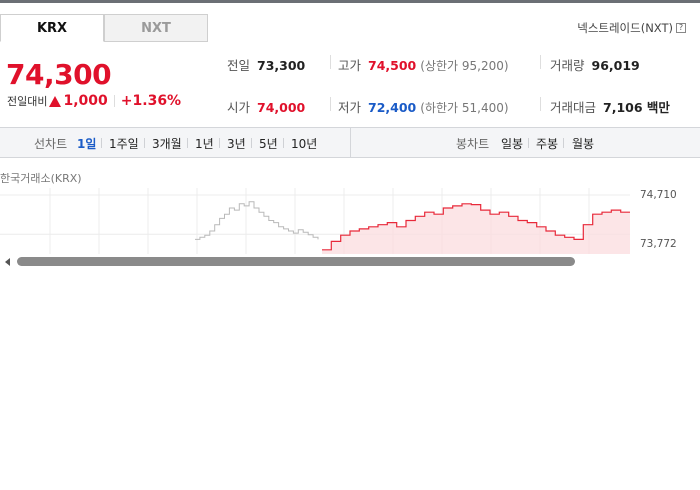 This screenshot has height=490, width=700. I want to click on stat-value: 96,019, so click(615, 65).